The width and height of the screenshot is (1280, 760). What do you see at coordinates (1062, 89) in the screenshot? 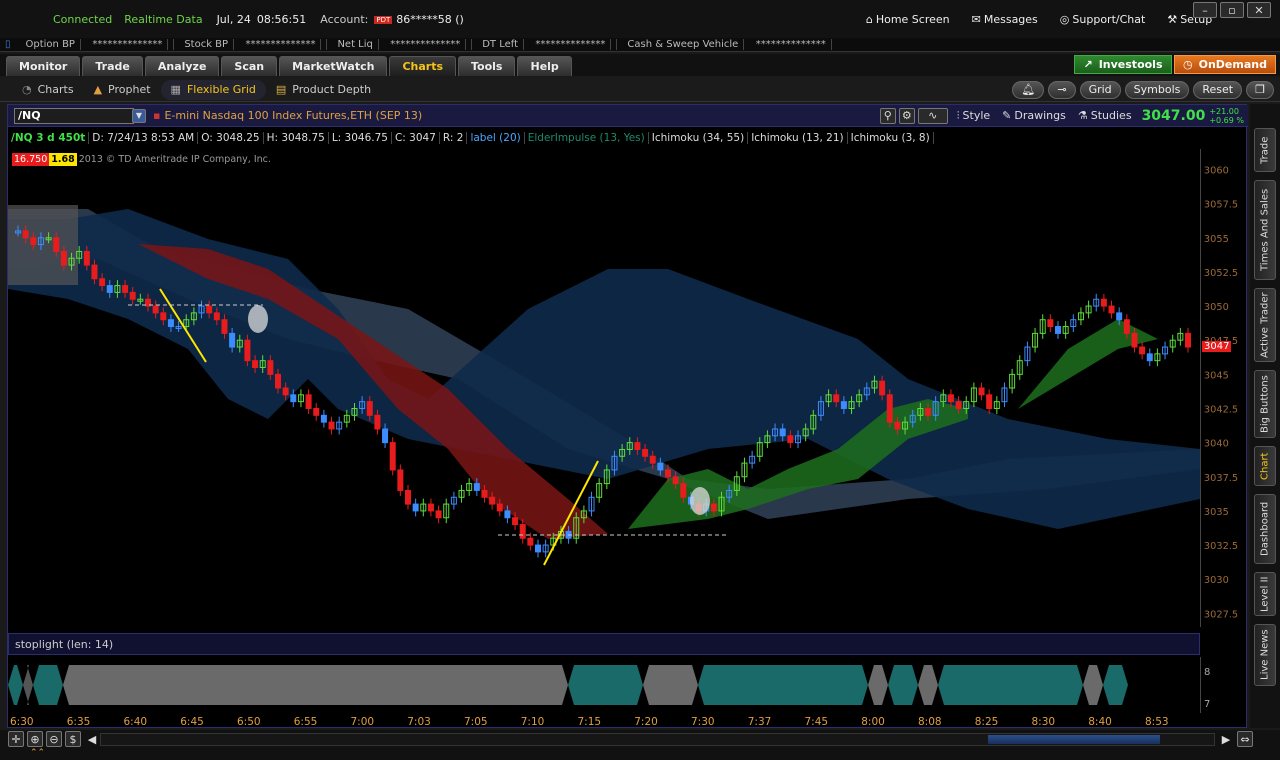
I see `link-button: ⊸` at bounding box center [1062, 89].